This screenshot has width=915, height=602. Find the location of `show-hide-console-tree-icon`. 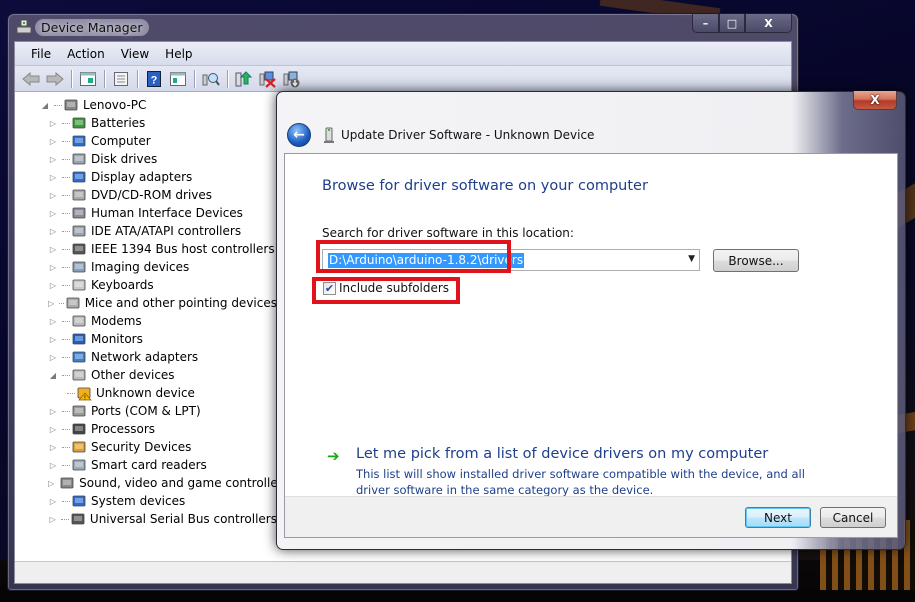

show-hide-console-tree-icon is located at coordinates (88, 78).